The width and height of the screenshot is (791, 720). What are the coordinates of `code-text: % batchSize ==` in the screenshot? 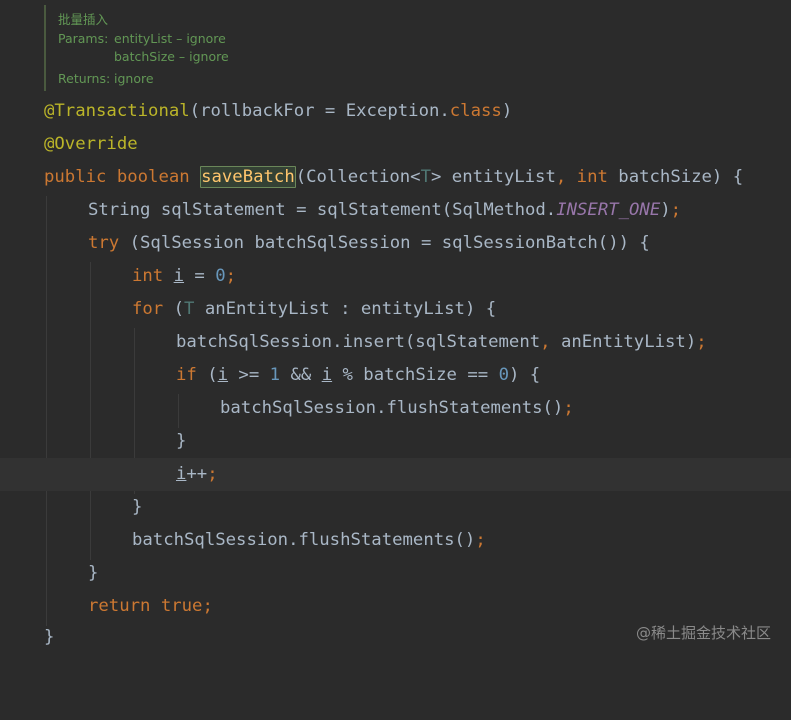 It's located at (415, 375).